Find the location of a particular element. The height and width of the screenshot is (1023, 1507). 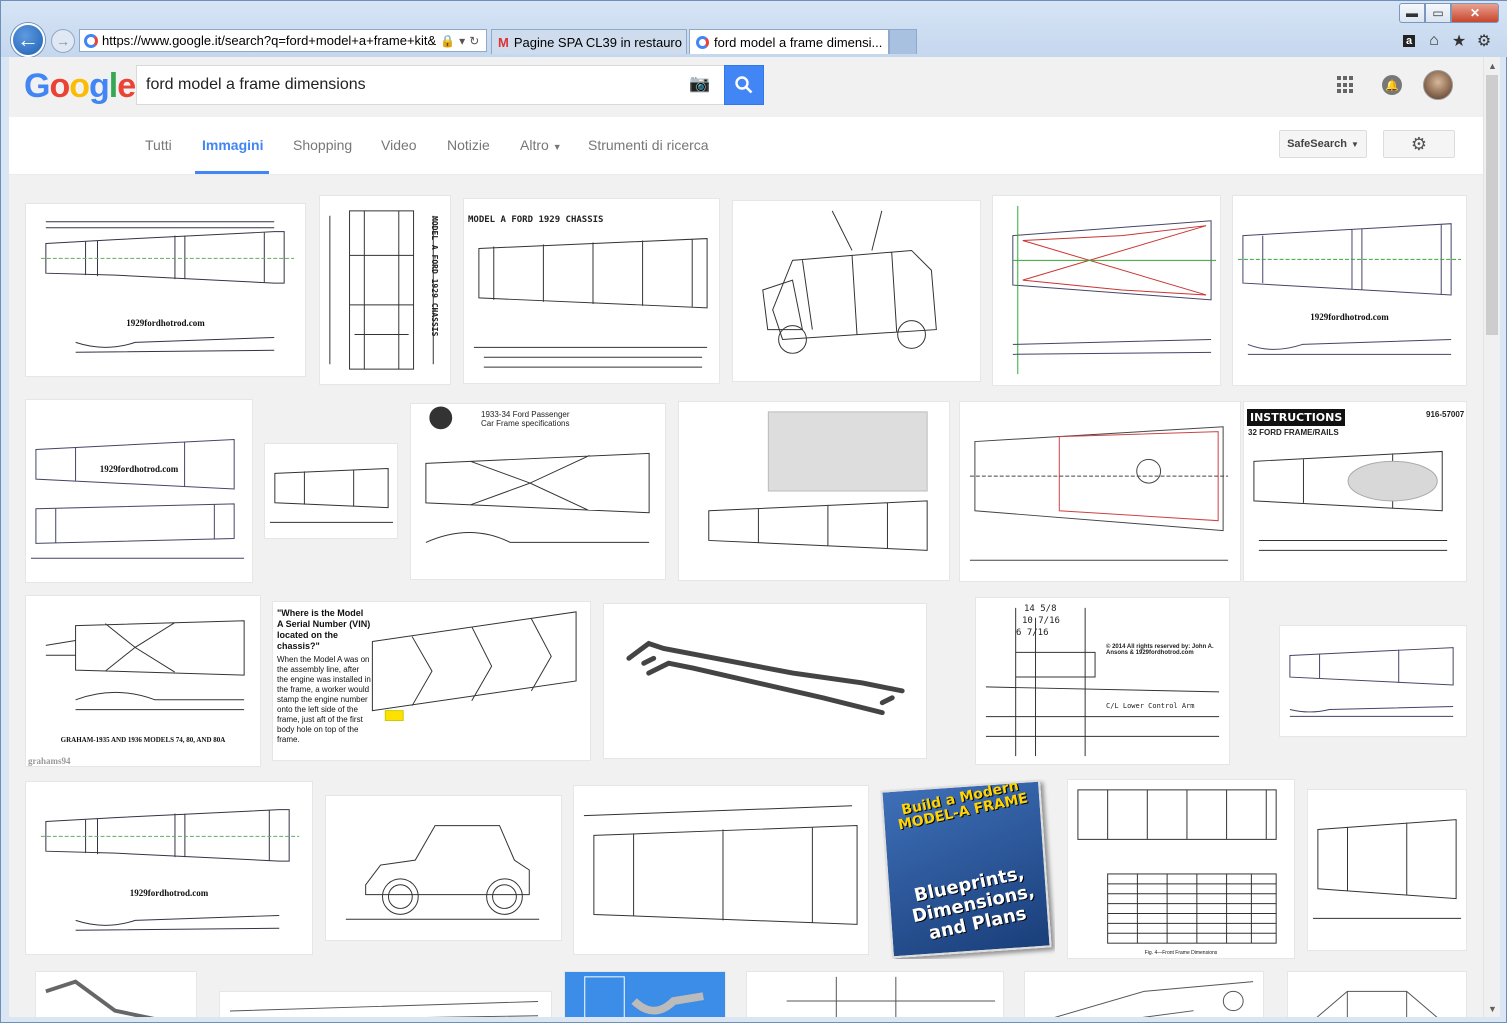

scrollbar-thumb is located at coordinates (1492, 205).